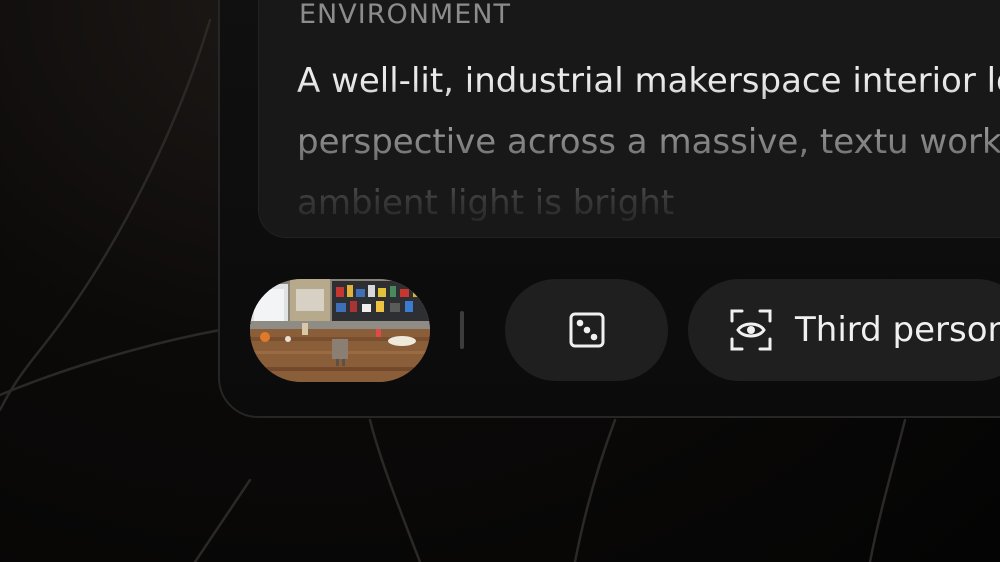 The width and height of the screenshot is (1000, 562). I want to click on camera-perspective-button: Third person, so click(844, 330).